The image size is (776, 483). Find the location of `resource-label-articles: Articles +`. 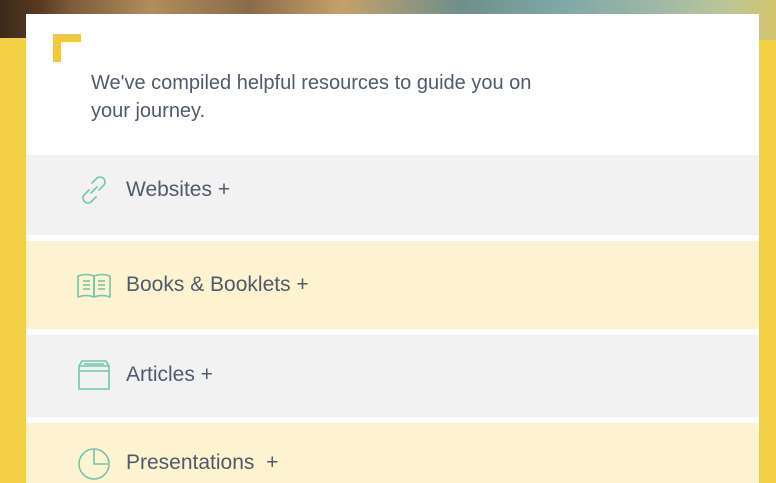

resource-label-articles: Articles + is located at coordinates (169, 374).